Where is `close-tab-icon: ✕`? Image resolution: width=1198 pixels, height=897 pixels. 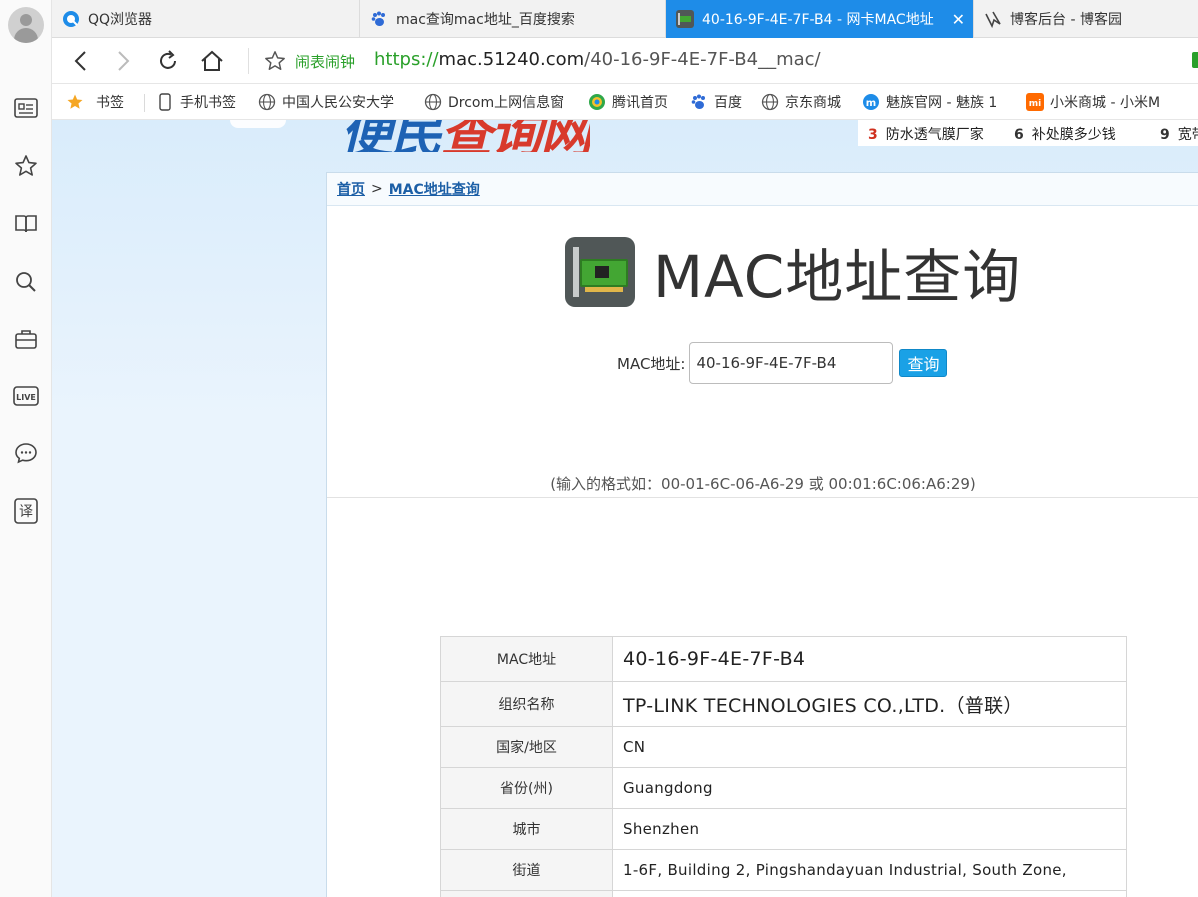 close-tab-icon: ✕ is located at coordinates (958, 19).